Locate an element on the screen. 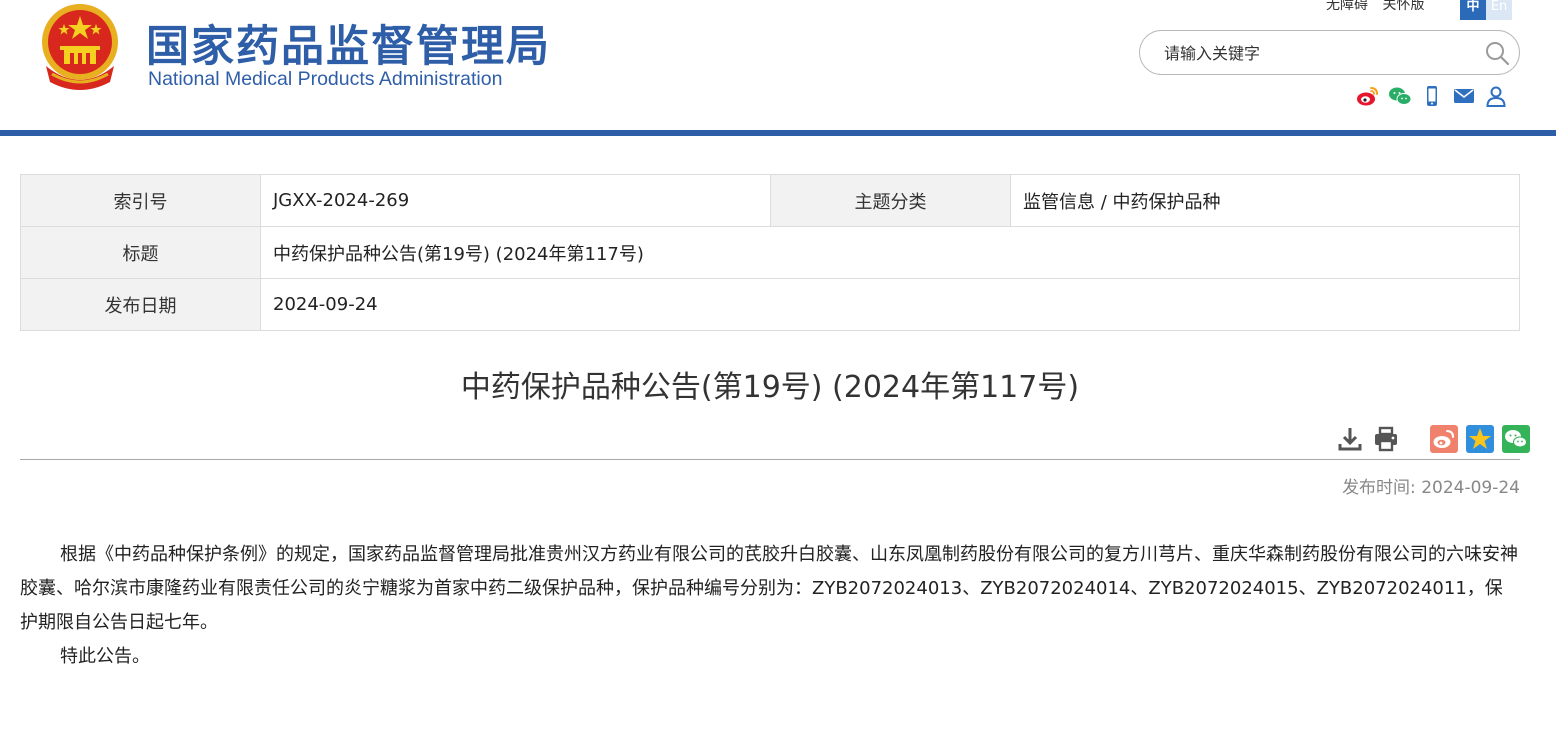  lang-chinese-button: 中 is located at coordinates (1473, 10).